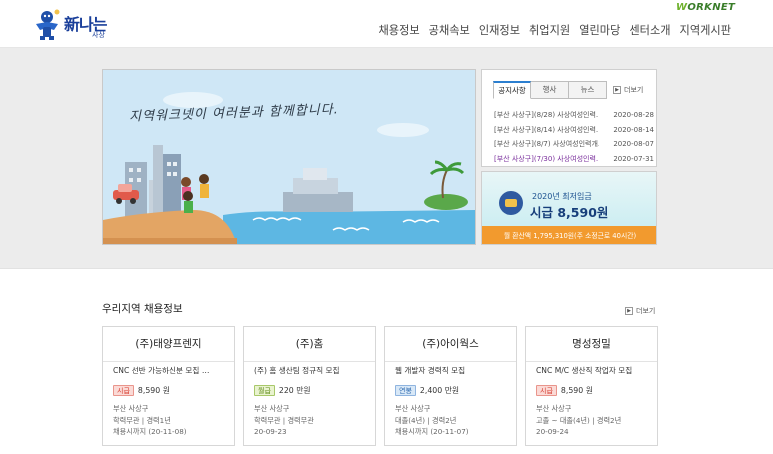 The image size is (773, 454). Describe the element at coordinates (405, 390) in the screenshot. I see `pay-type-badge: 연봉` at that location.